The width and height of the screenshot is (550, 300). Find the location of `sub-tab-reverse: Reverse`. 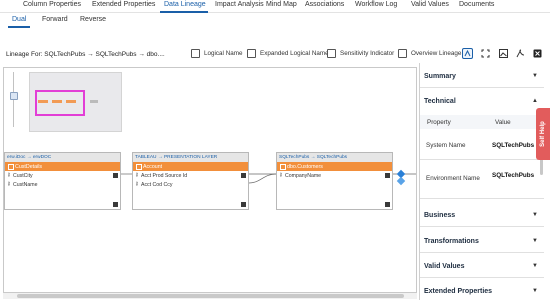

sub-tab-reverse: Reverse is located at coordinates (93, 19).